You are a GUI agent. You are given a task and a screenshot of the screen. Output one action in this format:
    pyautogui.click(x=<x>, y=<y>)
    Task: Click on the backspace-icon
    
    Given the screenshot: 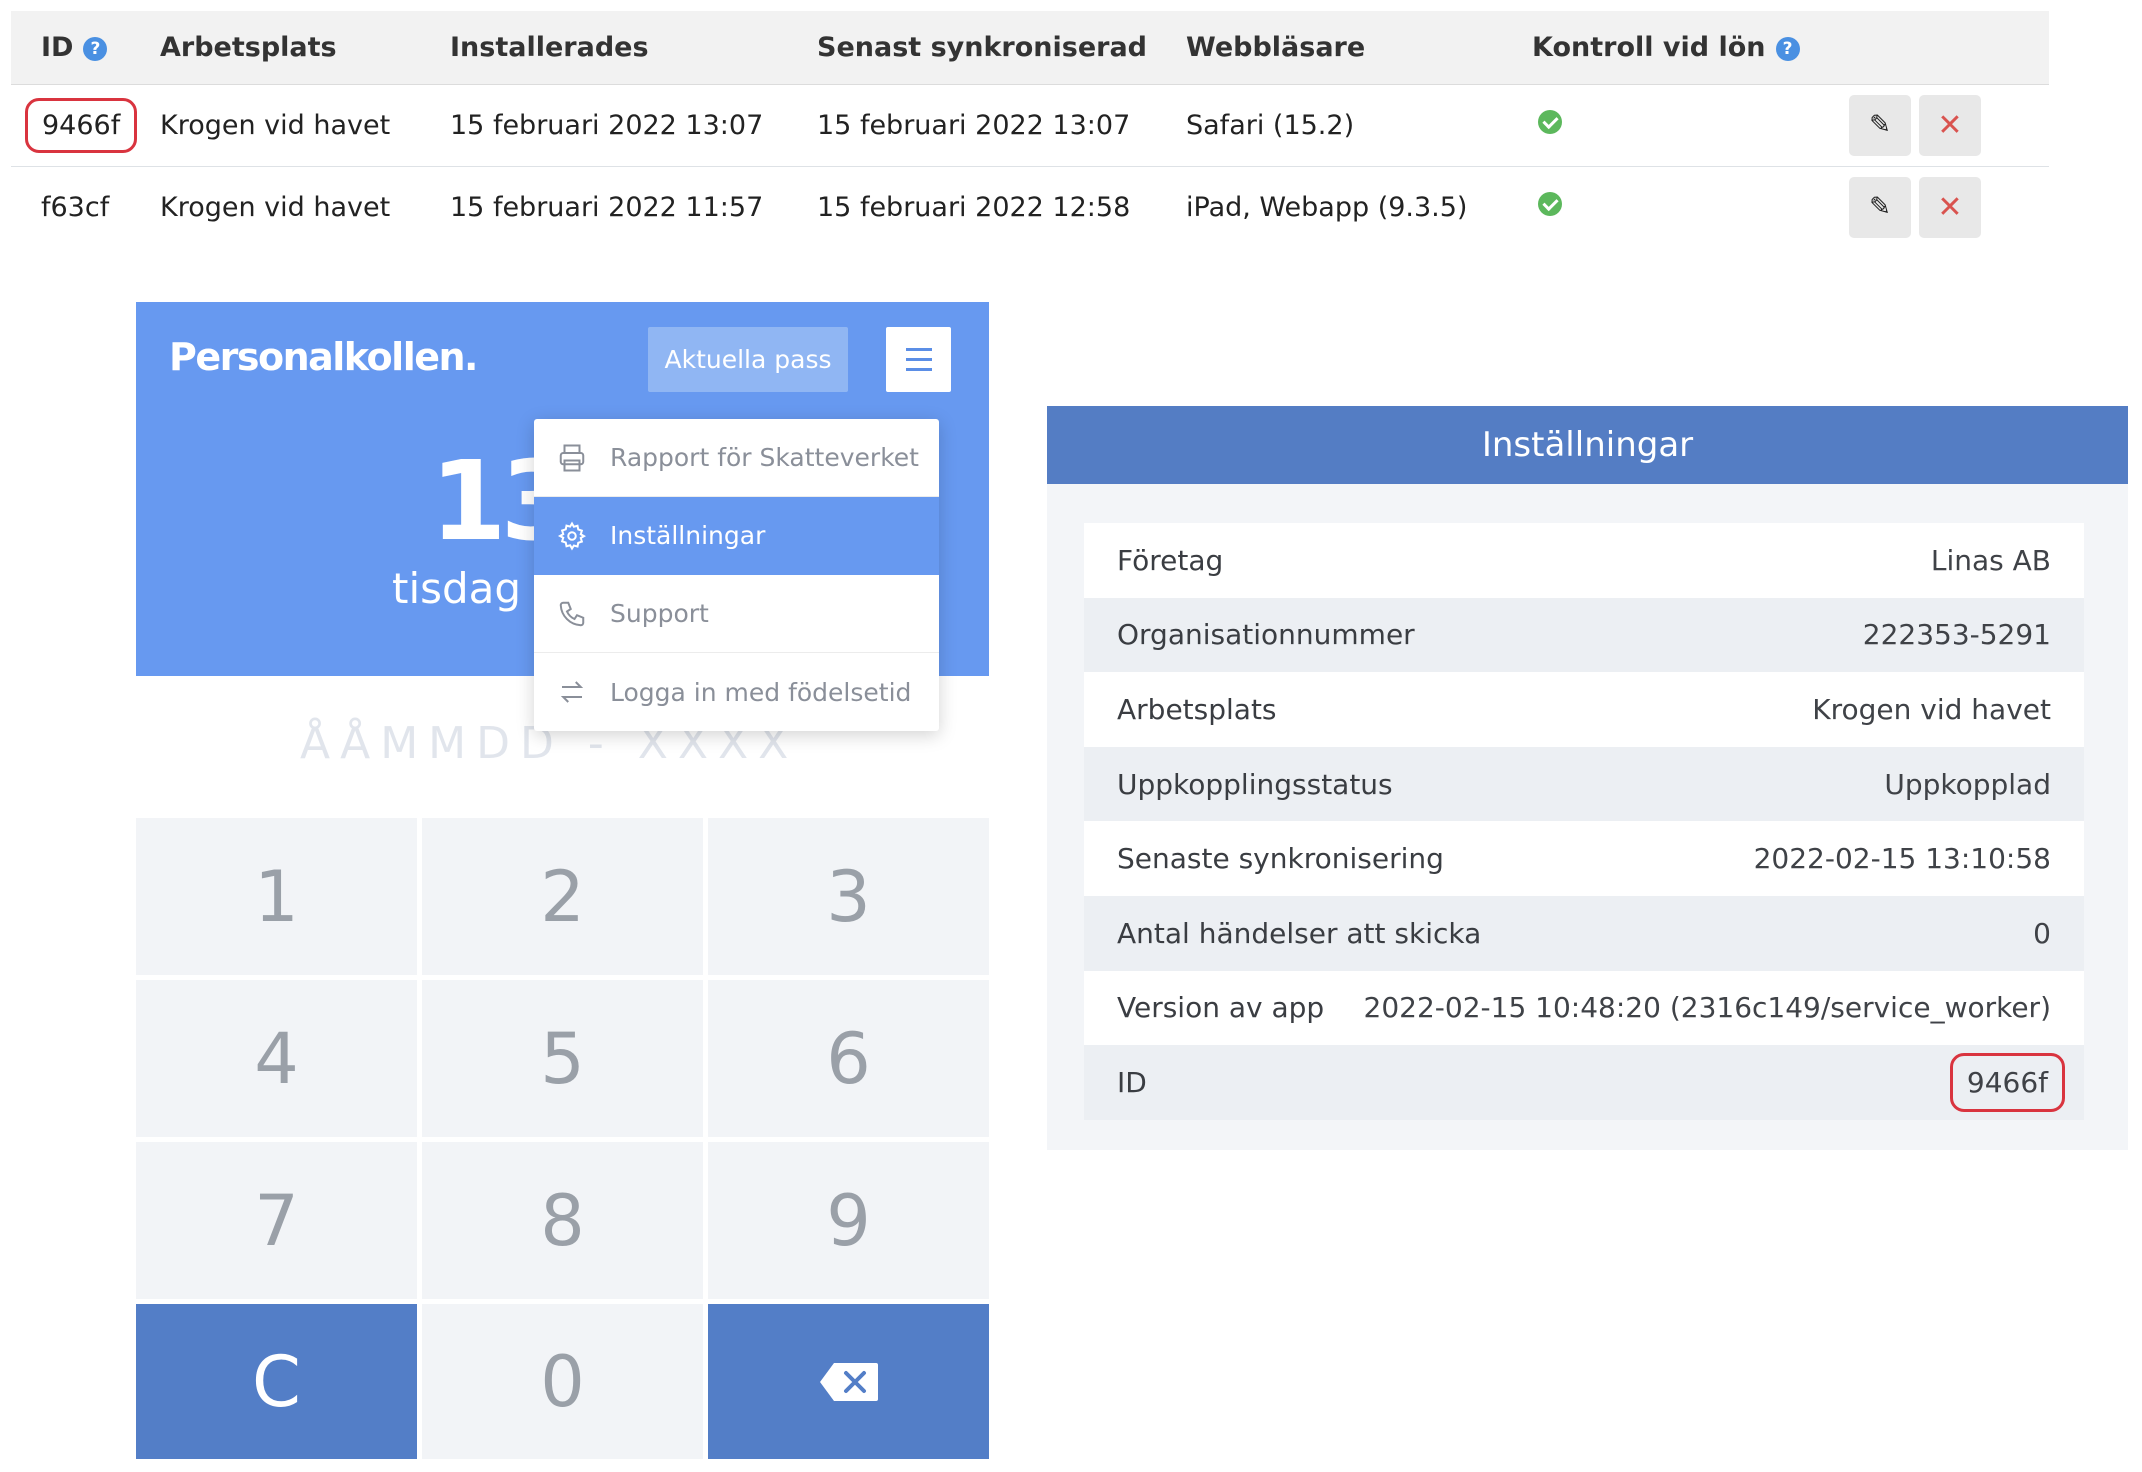 What is the action you would take?
    pyautogui.click(x=848, y=1381)
    